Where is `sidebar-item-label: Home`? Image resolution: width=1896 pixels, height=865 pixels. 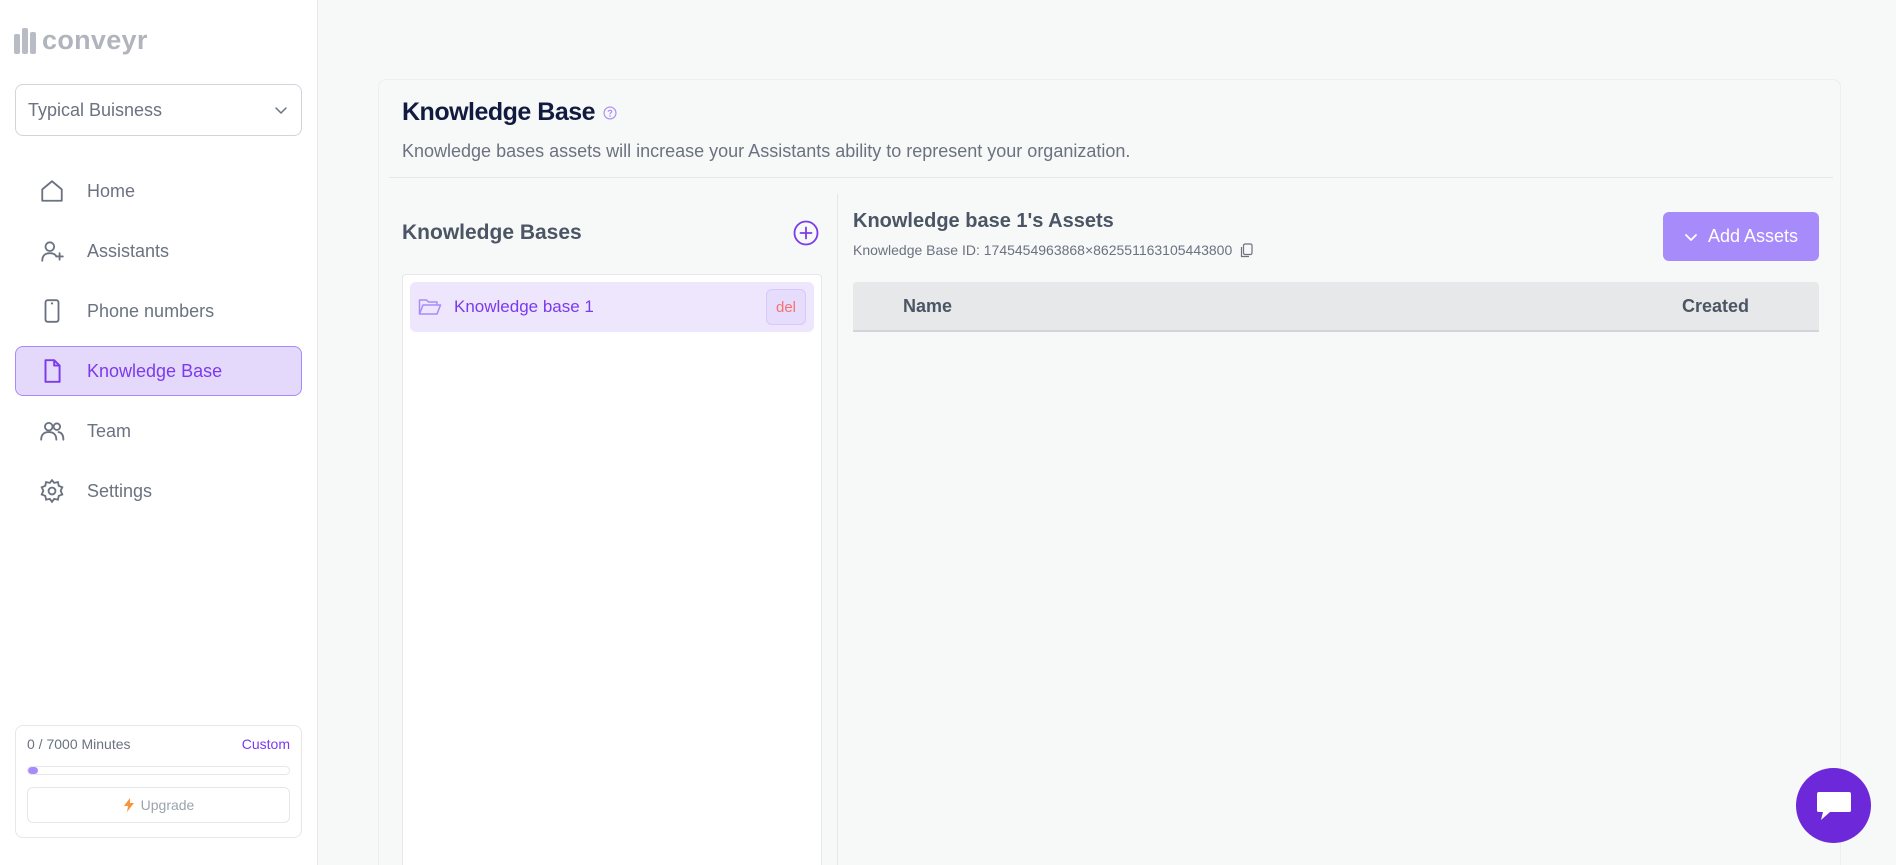 sidebar-item-label: Home is located at coordinates (111, 190).